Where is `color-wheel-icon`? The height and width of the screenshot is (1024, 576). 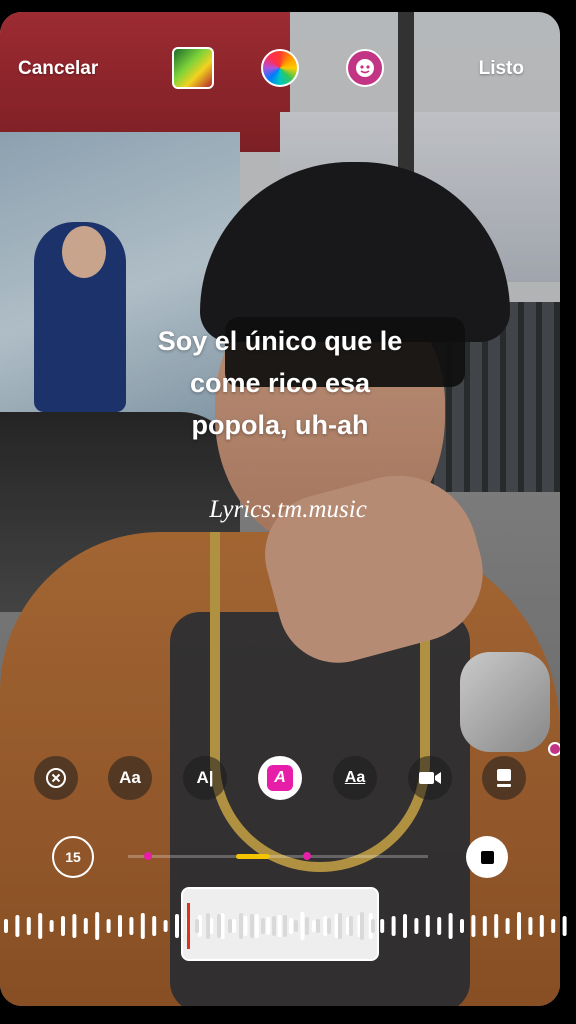 color-wheel-icon is located at coordinates (280, 68).